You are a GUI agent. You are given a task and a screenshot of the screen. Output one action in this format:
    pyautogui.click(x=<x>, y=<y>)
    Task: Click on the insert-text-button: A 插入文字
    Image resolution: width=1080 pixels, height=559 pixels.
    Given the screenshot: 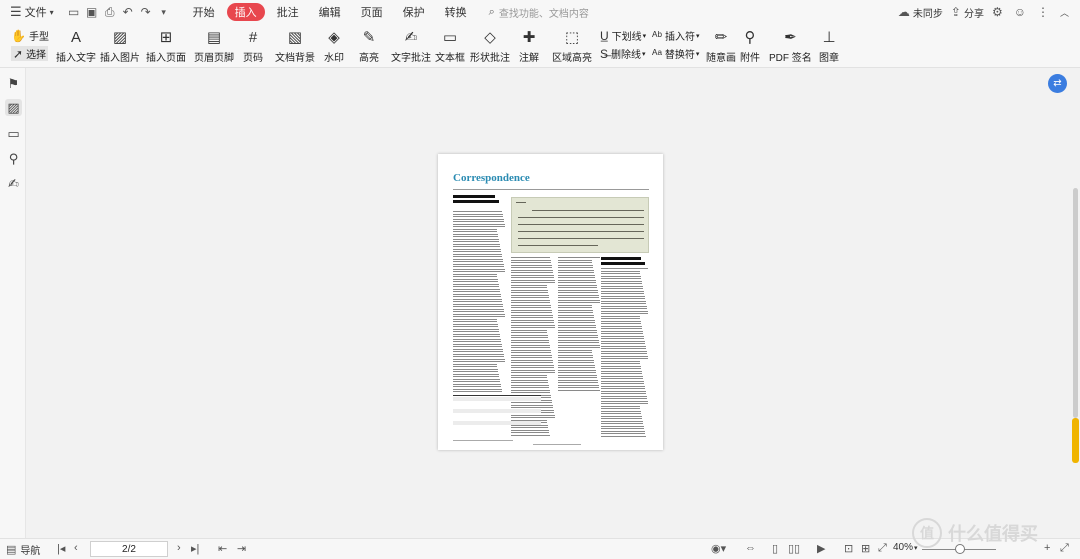 What is the action you would take?
    pyautogui.click(x=76, y=46)
    